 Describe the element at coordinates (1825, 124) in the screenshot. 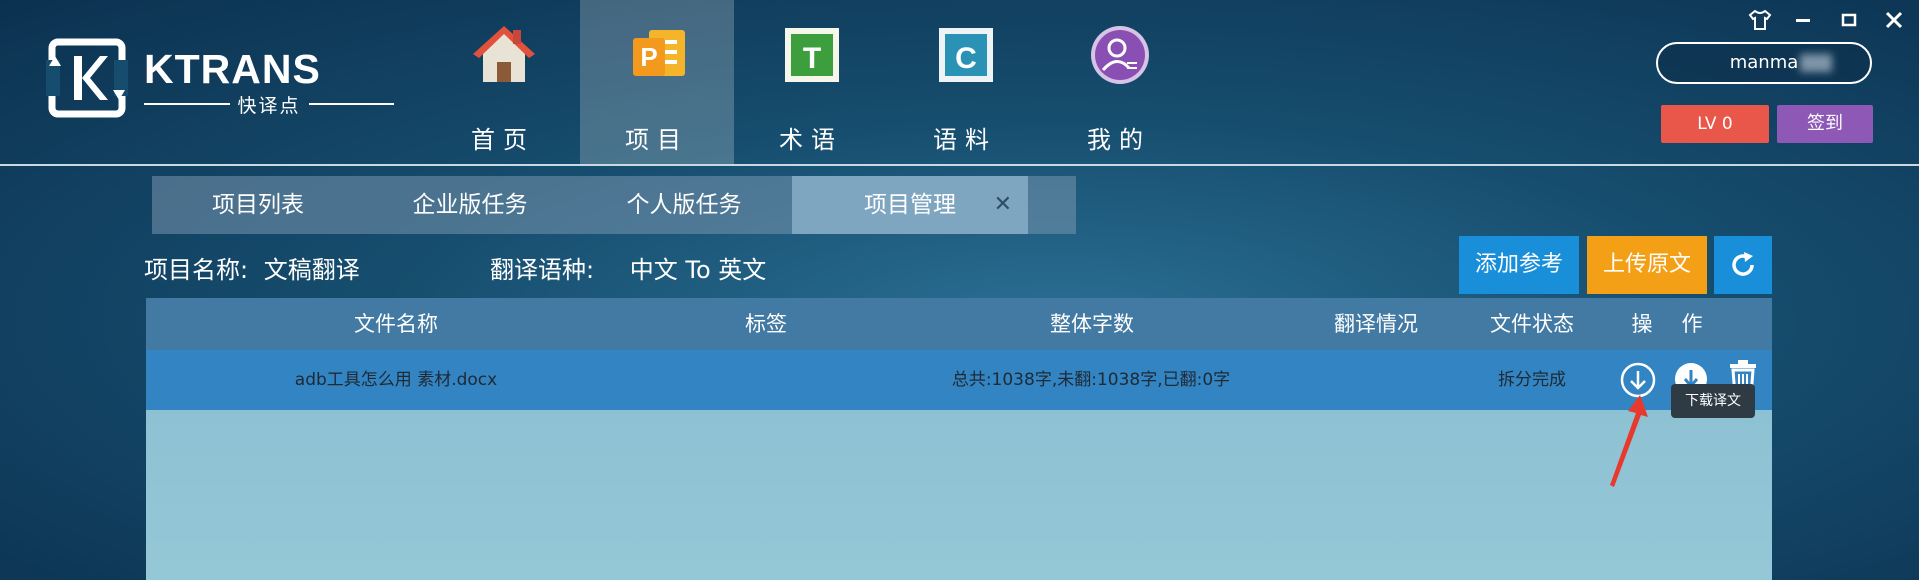

I see `sign-in-button: 签到` at that location.